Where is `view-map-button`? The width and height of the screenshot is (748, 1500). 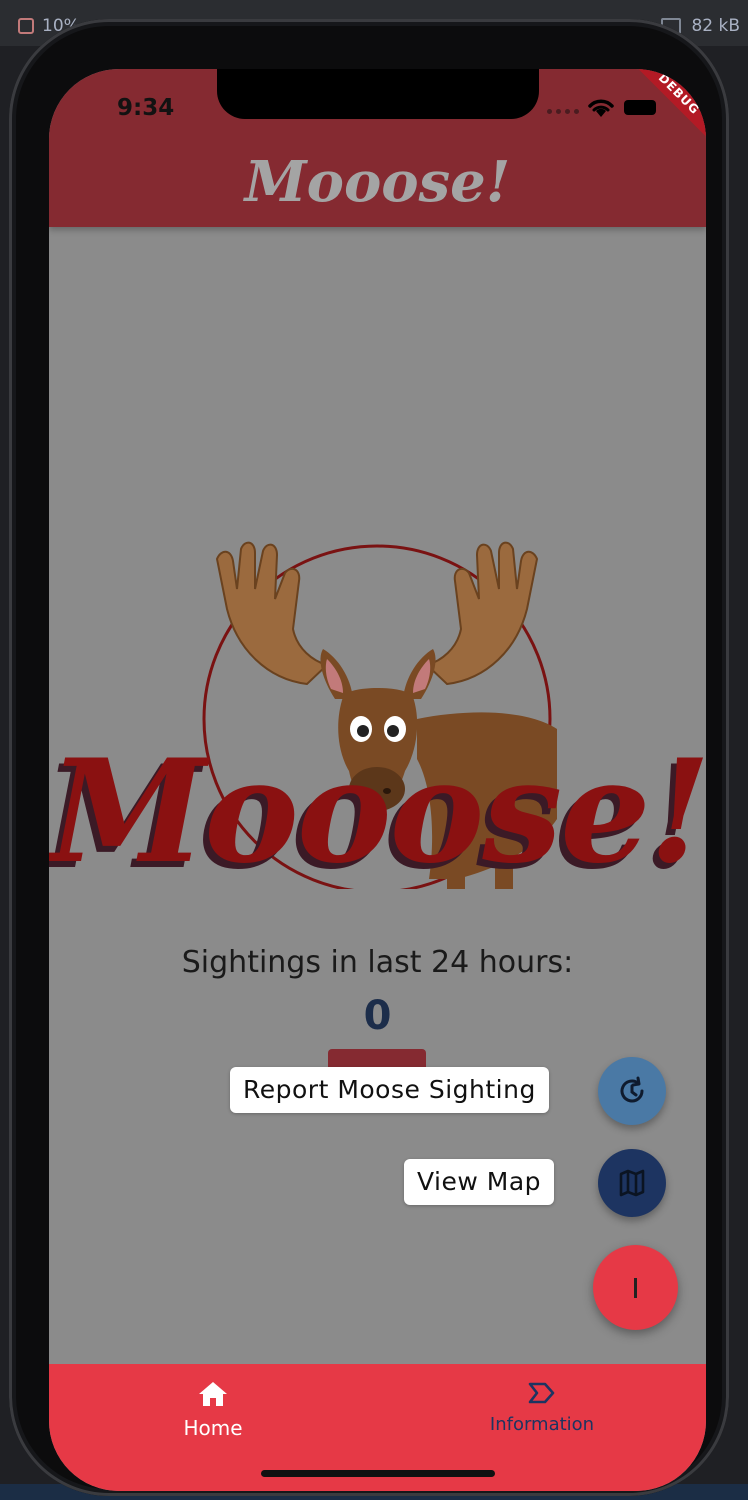 view-map-button is located at coordinates (632, 1183).